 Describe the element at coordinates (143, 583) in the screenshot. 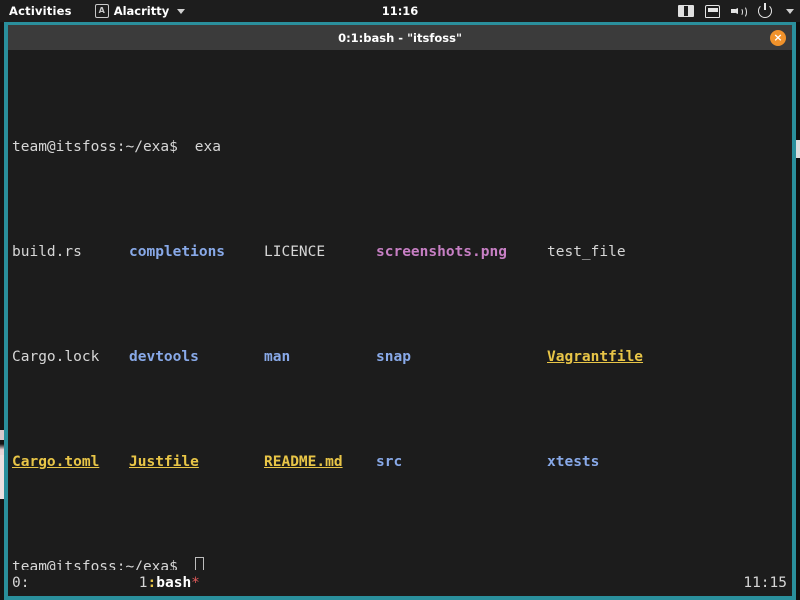

I see `tmux-window-index: 1` at that location.